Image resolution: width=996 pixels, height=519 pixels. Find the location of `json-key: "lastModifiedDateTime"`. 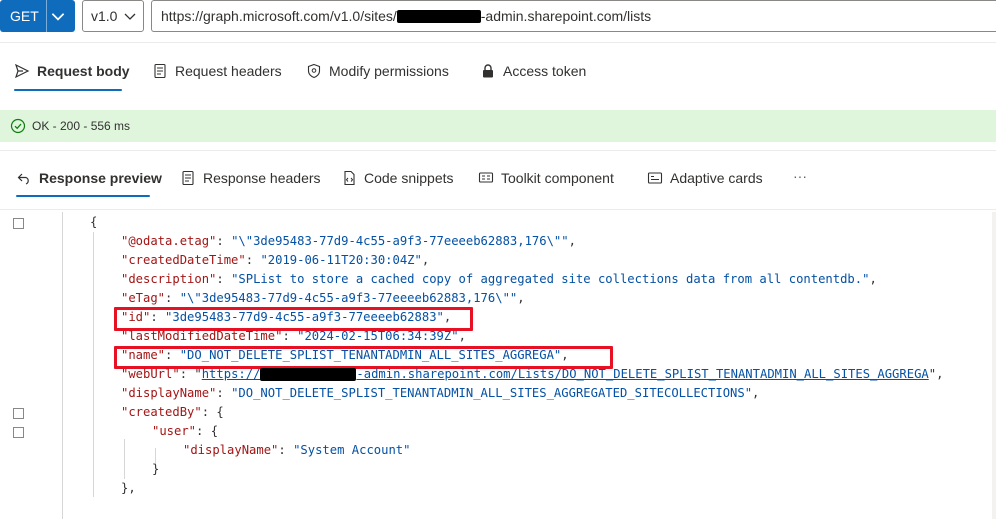

json-key: "lastModifiedDateTime" is located at coordinates (202, 336).